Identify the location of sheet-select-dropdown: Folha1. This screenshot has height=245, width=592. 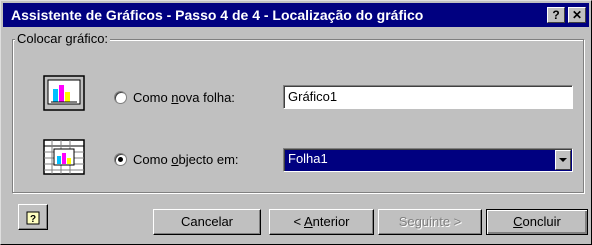
(428, 160).